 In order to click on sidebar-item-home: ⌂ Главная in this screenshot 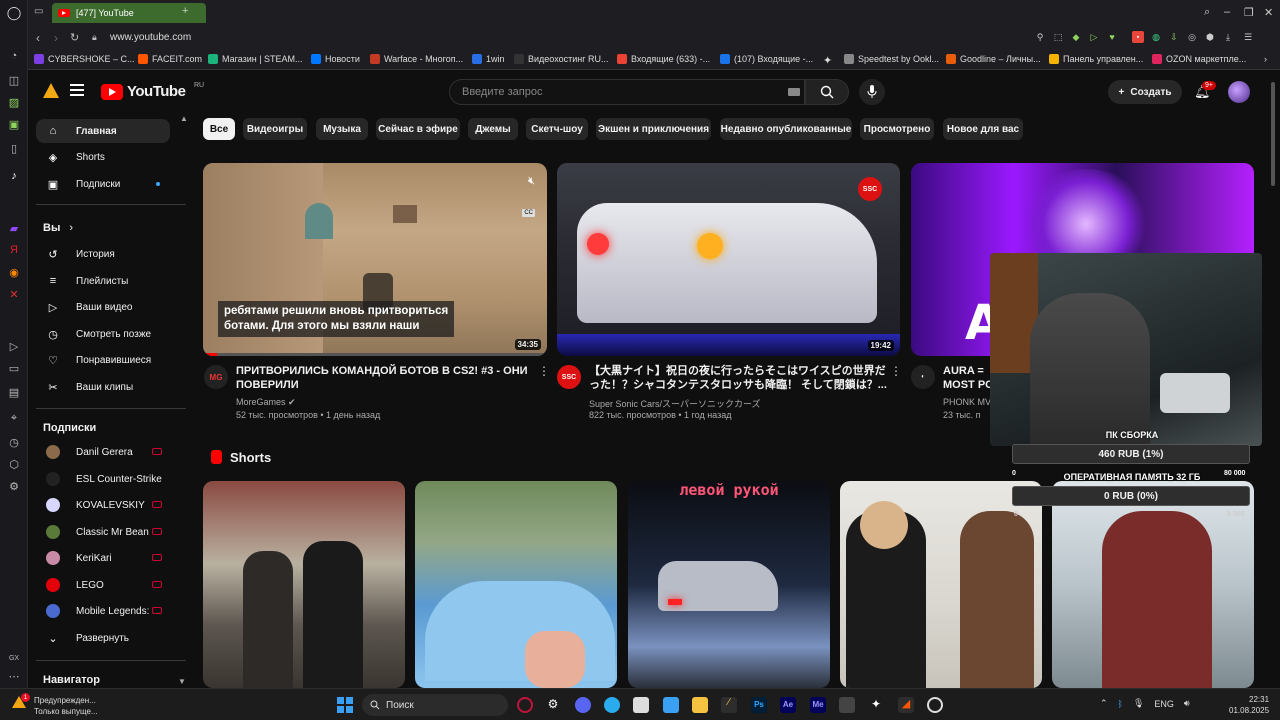, I will do `click(103, 131)`.